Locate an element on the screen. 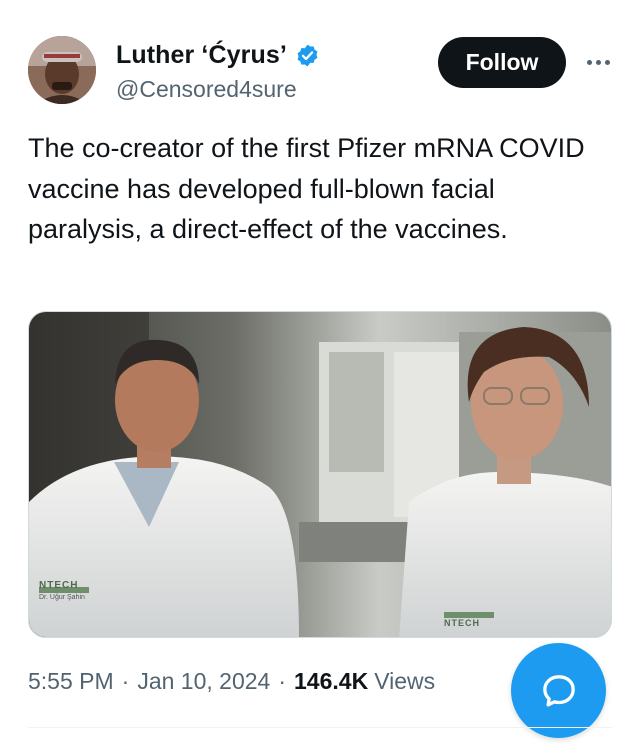 Image resolution: width=640 pixels, height=747 pixels. tweet-meta: 5:55 PM · Jan 10, 2024 · 146.4K Views is located at coordinates (231, 681).